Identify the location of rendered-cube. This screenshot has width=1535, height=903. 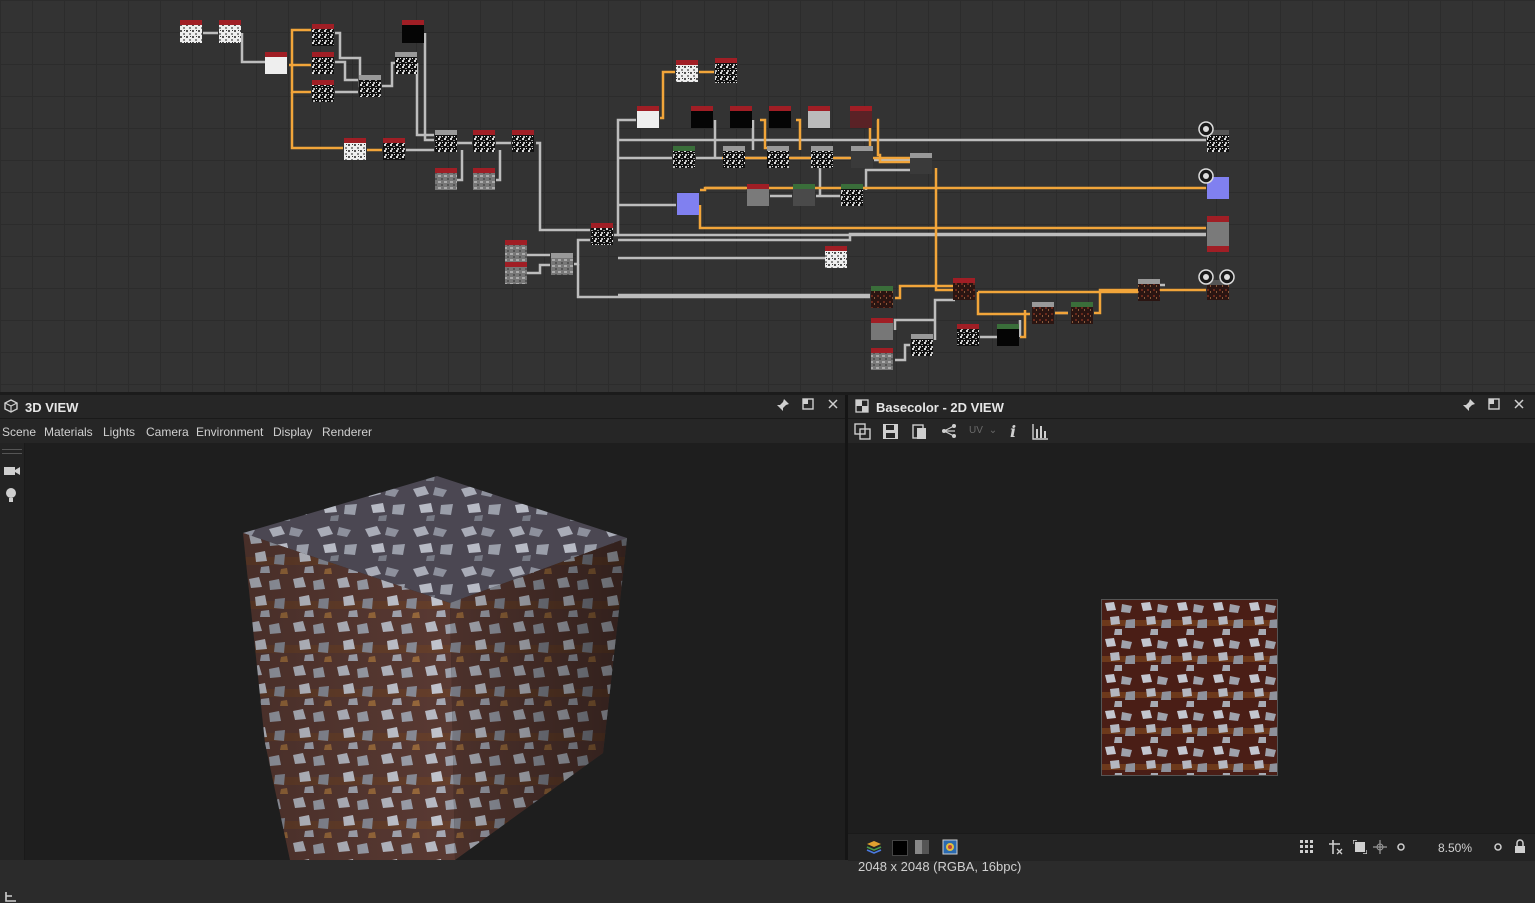
(435, 668).